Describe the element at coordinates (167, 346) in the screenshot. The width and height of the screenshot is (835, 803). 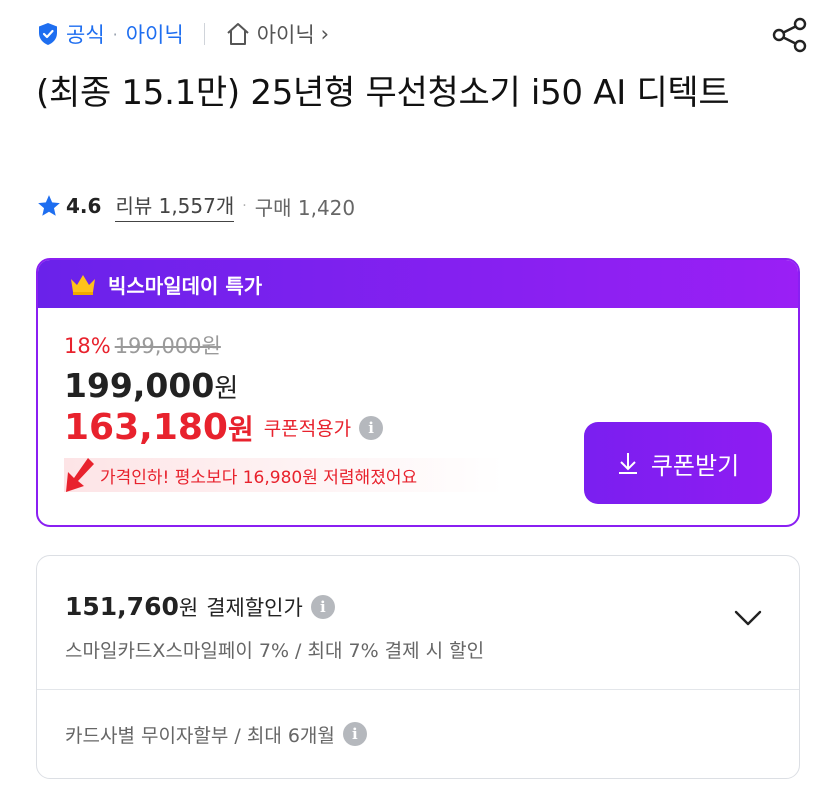
I see `original-price: 199,000원` at that location.